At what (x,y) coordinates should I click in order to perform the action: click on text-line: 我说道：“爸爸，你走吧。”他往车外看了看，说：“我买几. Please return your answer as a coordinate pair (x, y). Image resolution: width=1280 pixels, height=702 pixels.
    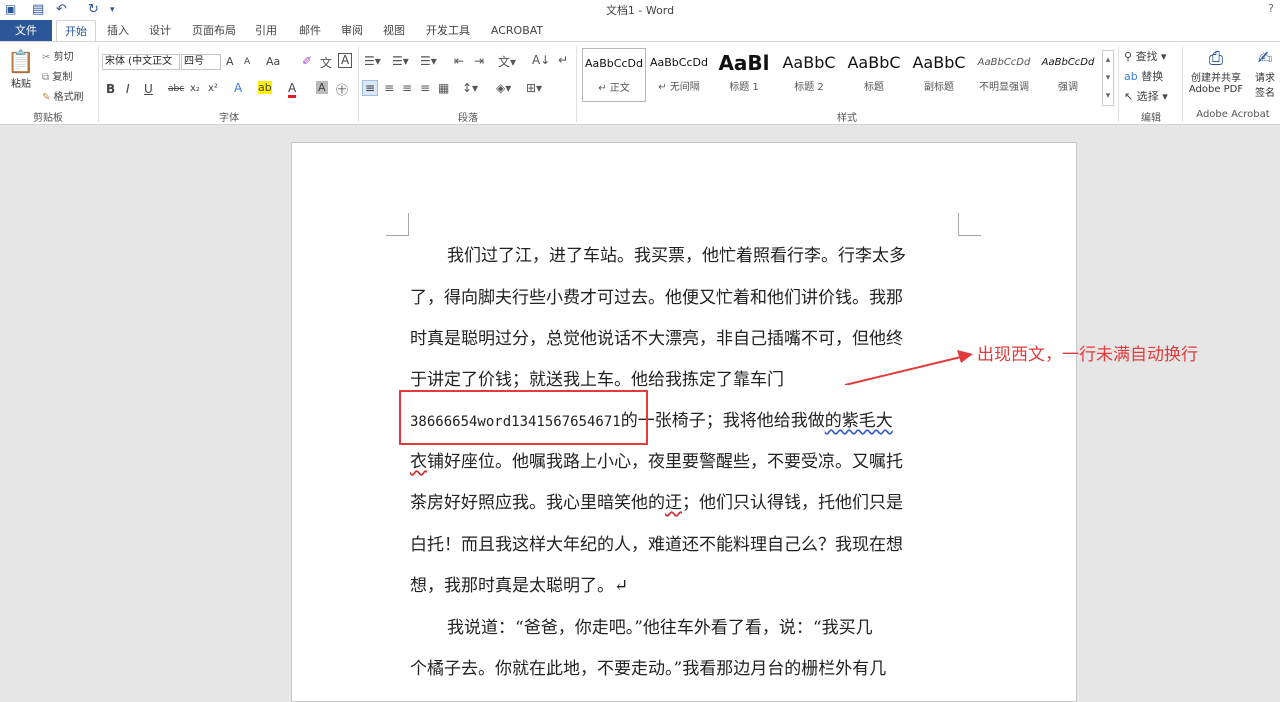
    Looking at the image, I should click on (660, 628).